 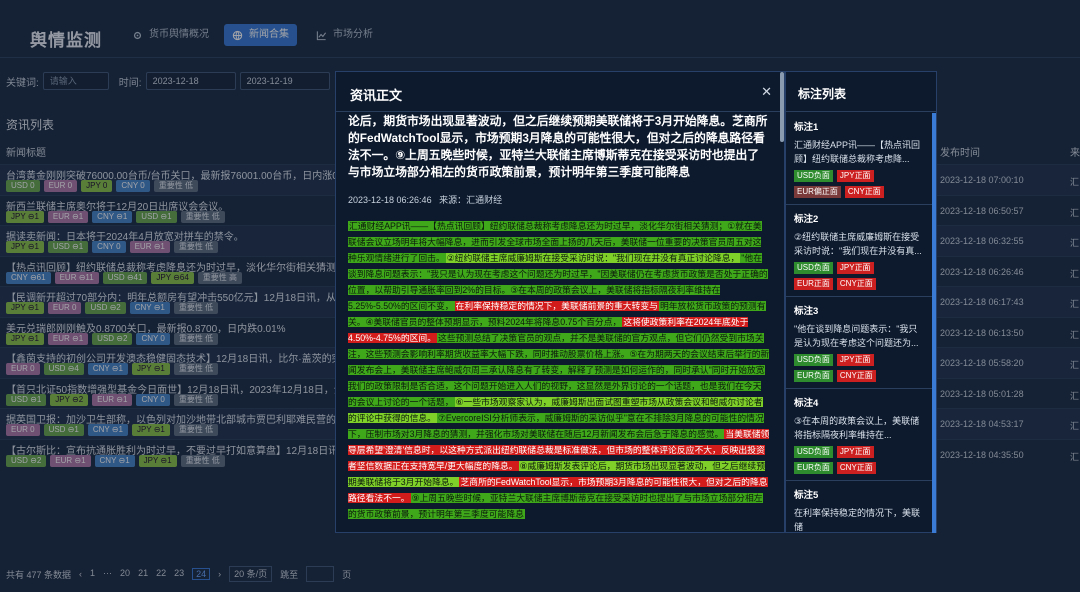 I want to click on sentiment-chip: EUR偏正面, so click(x=817, y=192).